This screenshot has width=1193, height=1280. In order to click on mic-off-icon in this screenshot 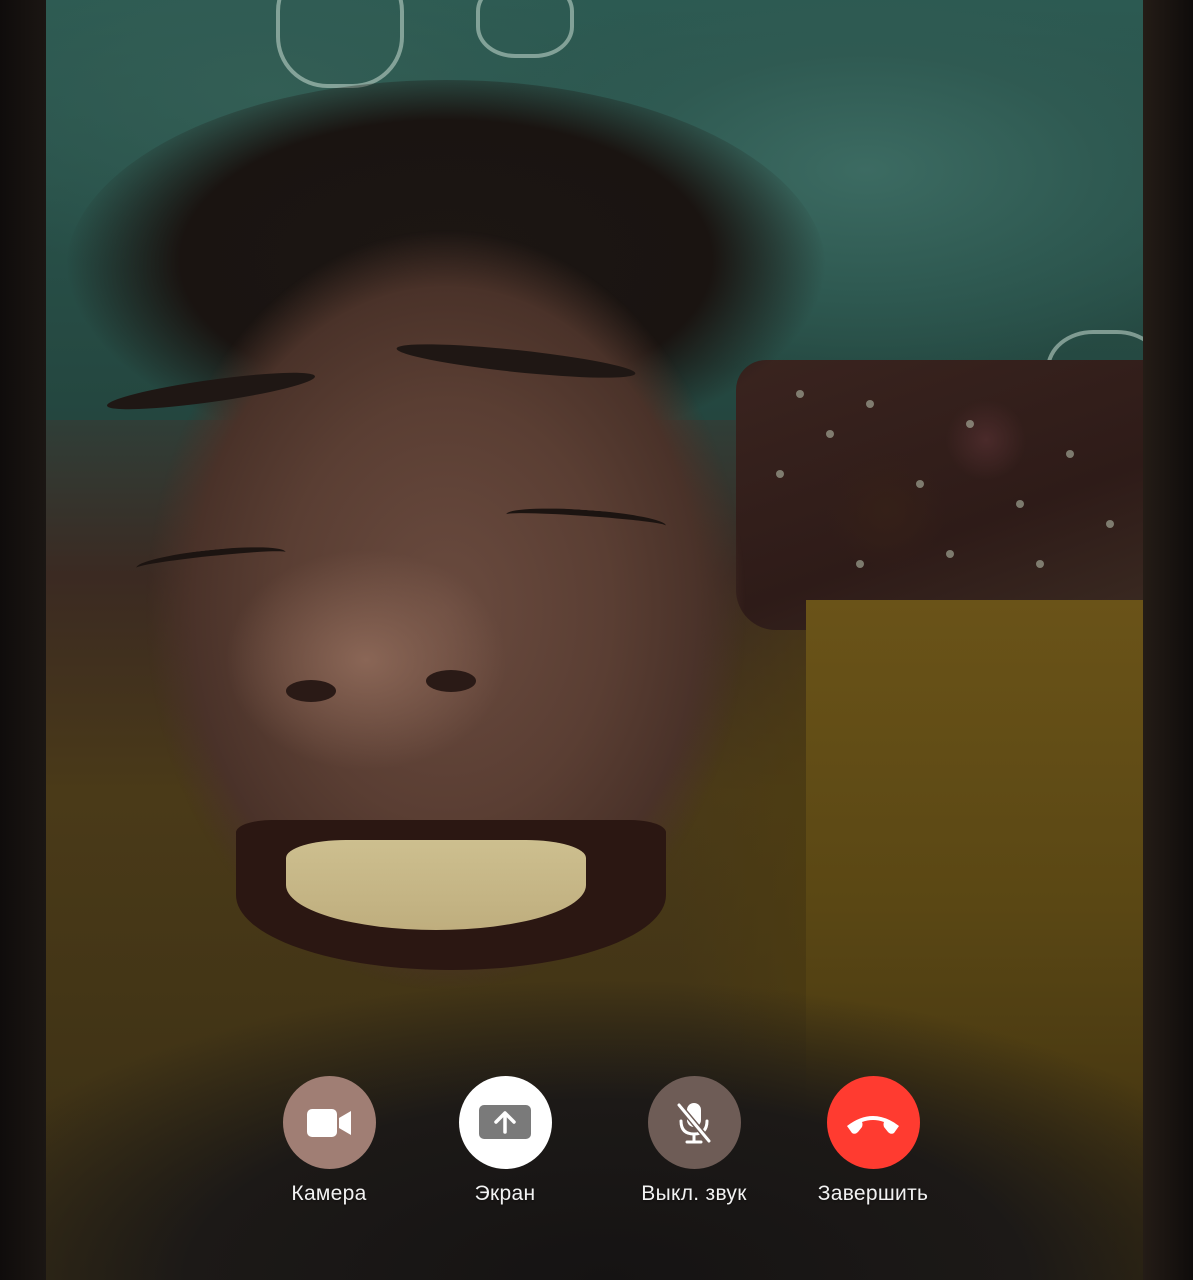, I will do `click(694, 1122)`.